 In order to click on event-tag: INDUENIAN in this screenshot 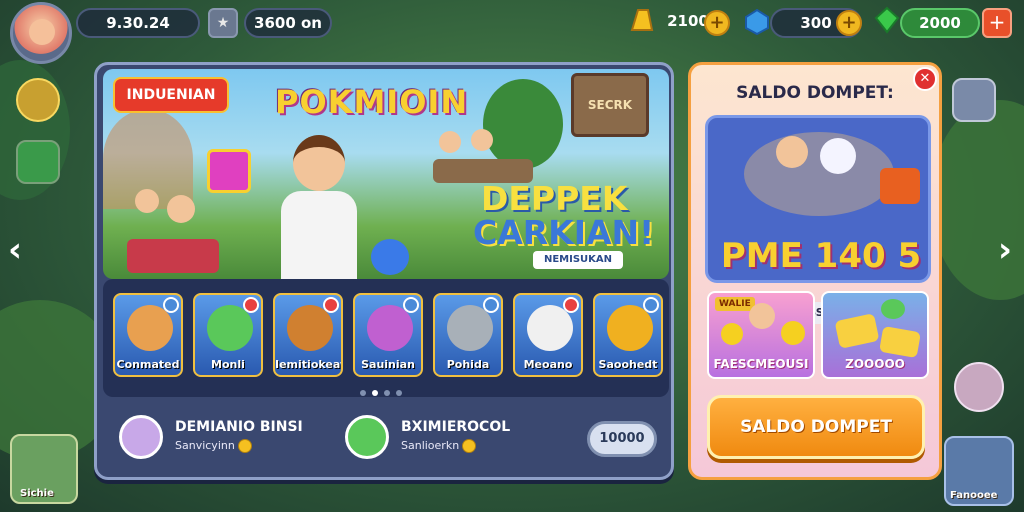, I will do `click(171, 95)`.